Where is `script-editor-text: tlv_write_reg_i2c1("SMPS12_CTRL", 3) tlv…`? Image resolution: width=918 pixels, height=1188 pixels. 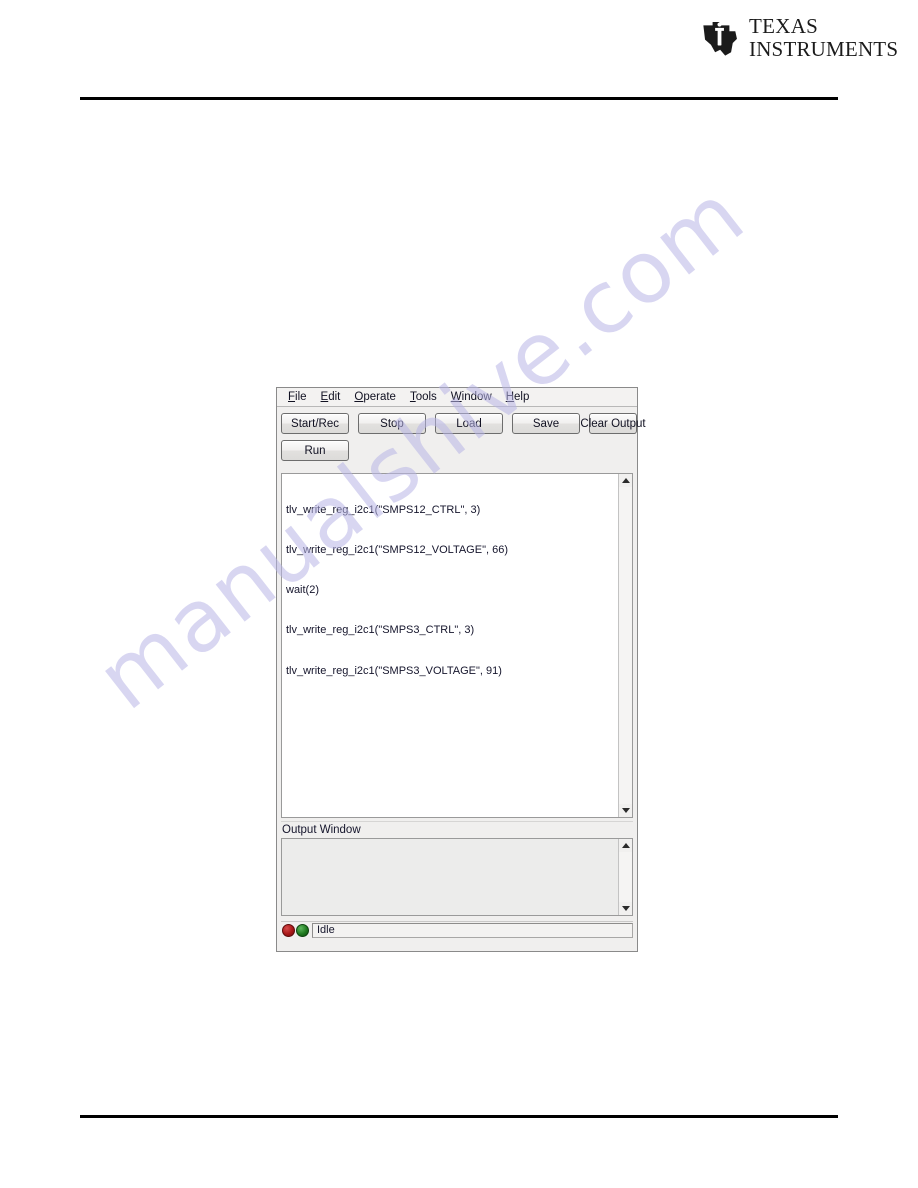 script-editor-text: tlv_write_reg_i2c1("SMPS12_CTRL", 3) tlv… is located at coordinates (450, 645).